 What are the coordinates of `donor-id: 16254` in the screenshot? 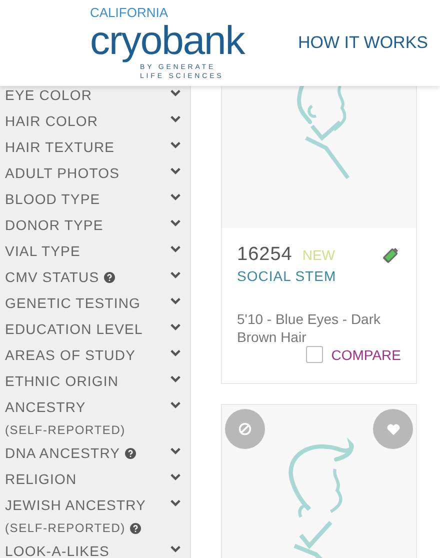 It's located at (264, 255).